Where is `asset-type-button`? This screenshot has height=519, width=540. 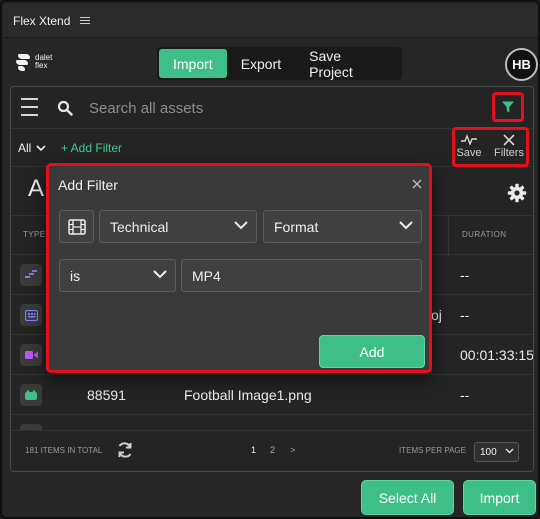 asset-type-button is located at coordinates (76, 226).